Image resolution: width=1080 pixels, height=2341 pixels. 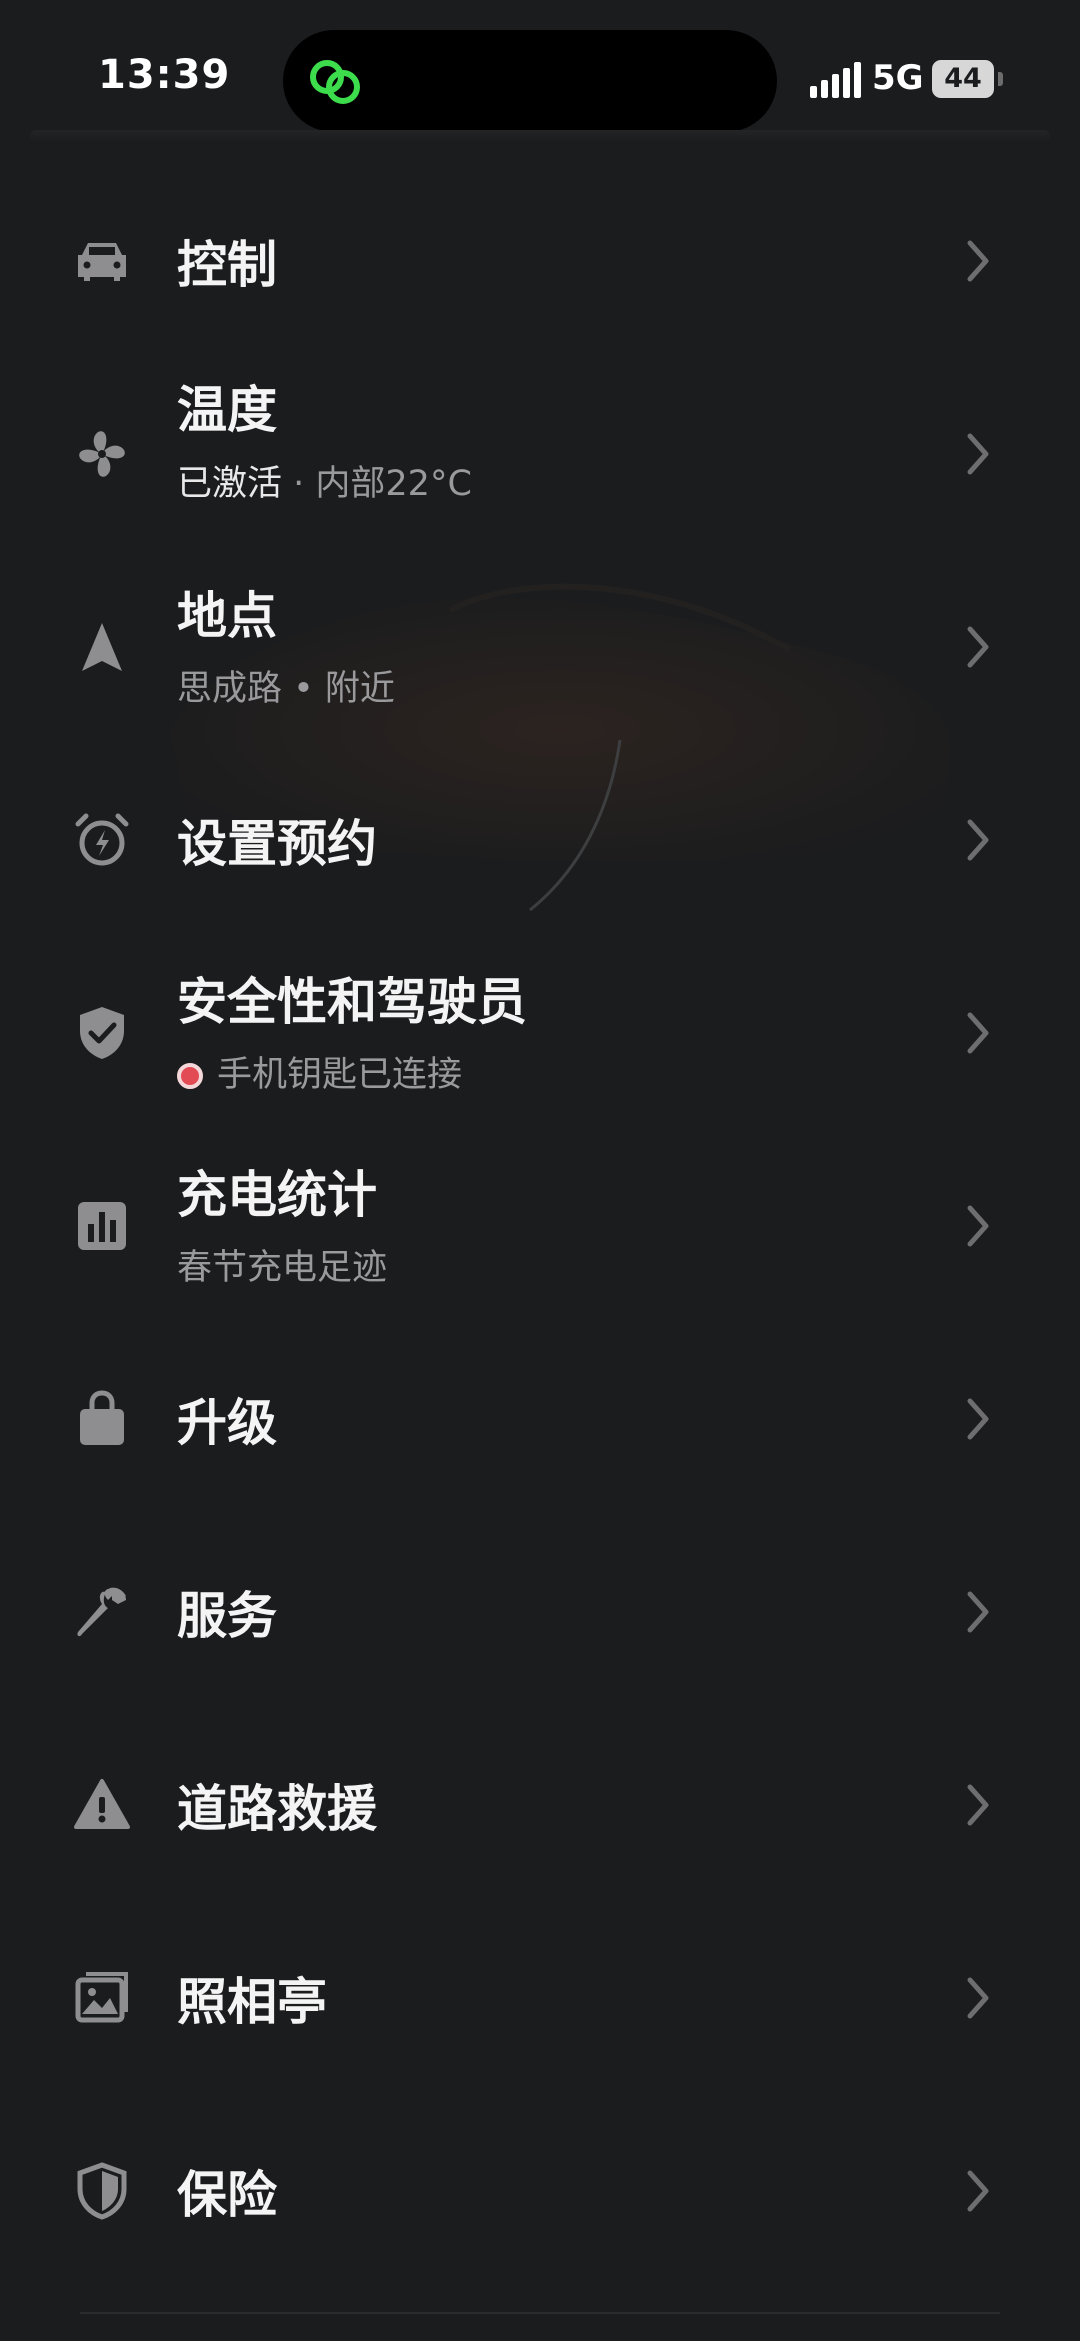 I want to click on menu-item-title: 道路救援, so click(x=277, y=1809).